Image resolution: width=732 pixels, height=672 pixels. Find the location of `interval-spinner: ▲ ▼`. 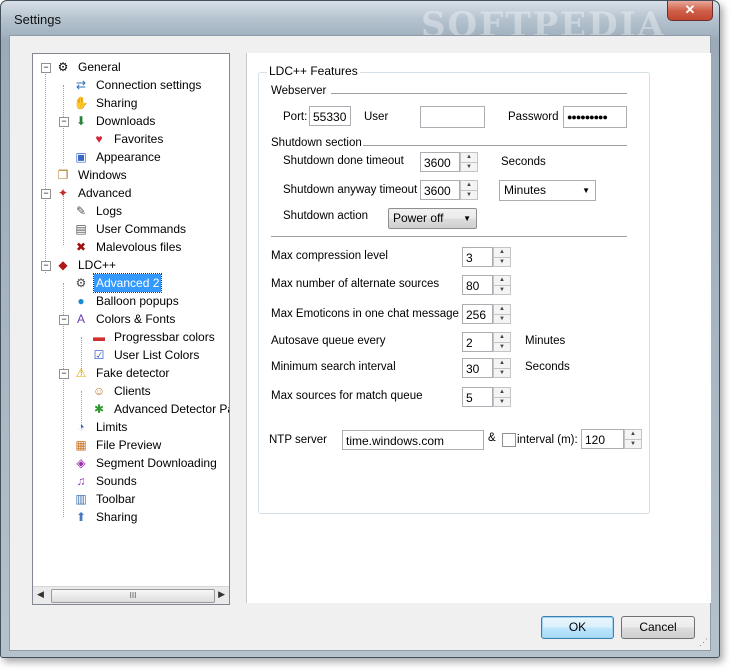

interval-spinner: ▲ ▼ is located at coordinates (633, 439).